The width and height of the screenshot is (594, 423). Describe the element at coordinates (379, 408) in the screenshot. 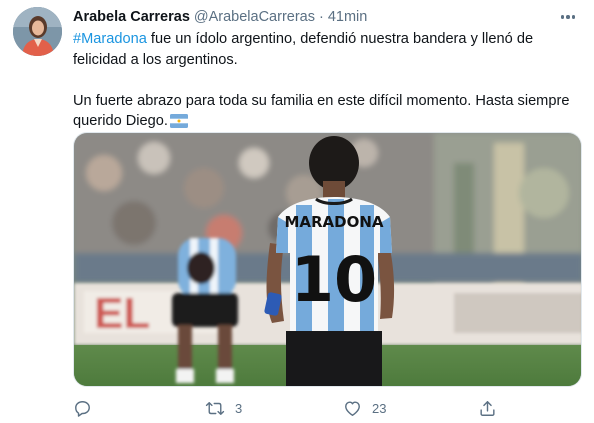

I see `like-count: 23` at that location.